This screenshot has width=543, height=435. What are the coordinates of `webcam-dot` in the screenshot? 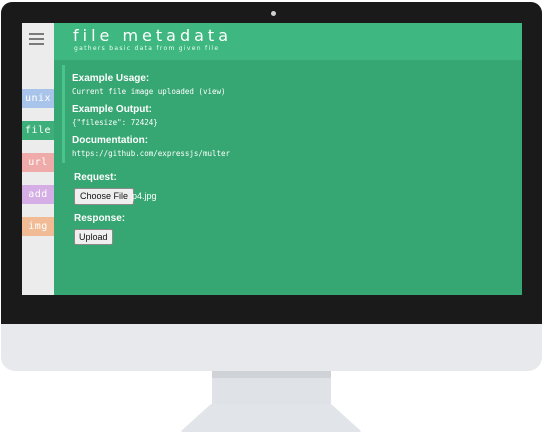 It's located at (273, 13).